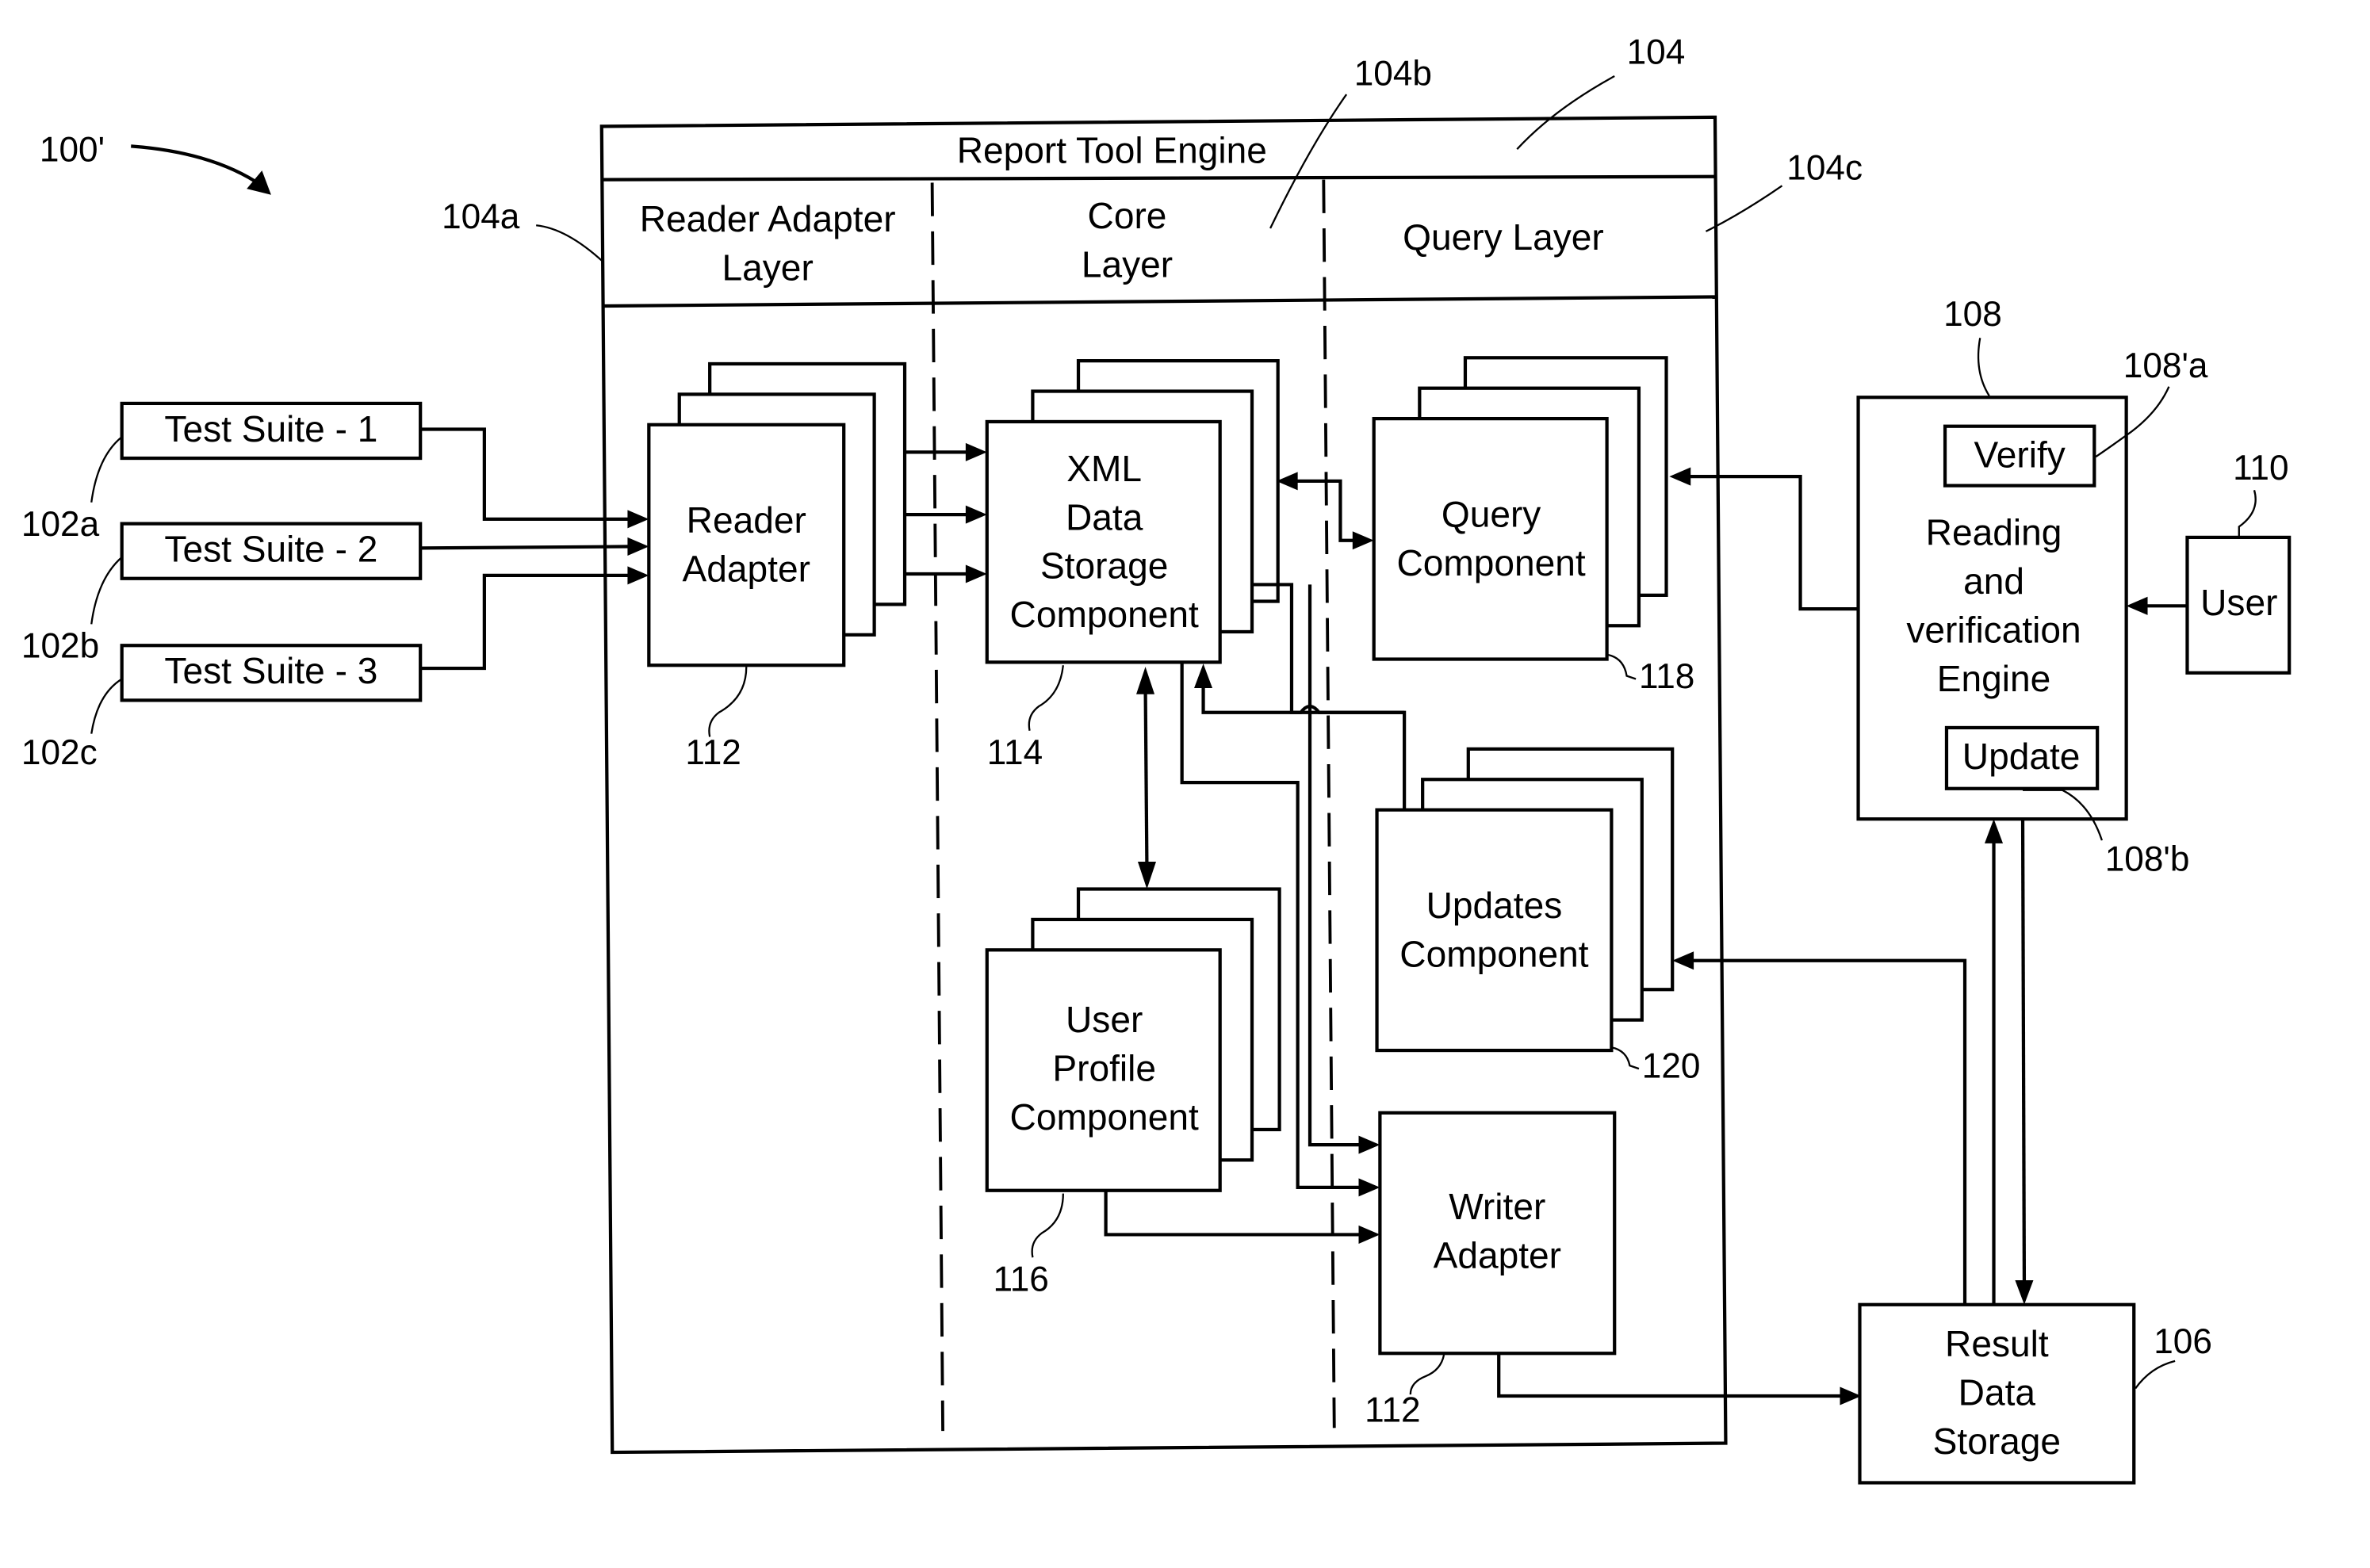 Image resolution: width=2370 pixels, height=1568 pixels. Describe the element at coordinates (728, 702) in the screenshot. I see `reader-adapter-ref-leader` at that location.